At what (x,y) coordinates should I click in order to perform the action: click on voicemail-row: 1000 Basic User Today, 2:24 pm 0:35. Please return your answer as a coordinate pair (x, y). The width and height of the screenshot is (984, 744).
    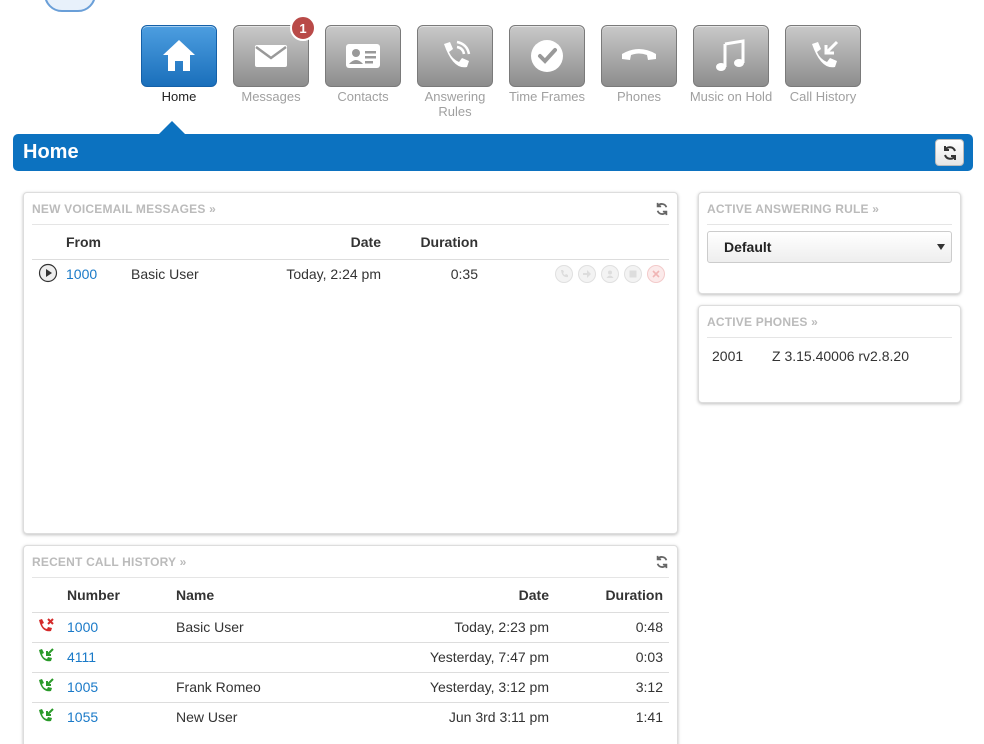
    Looking at the image, I should click on (350, 274).